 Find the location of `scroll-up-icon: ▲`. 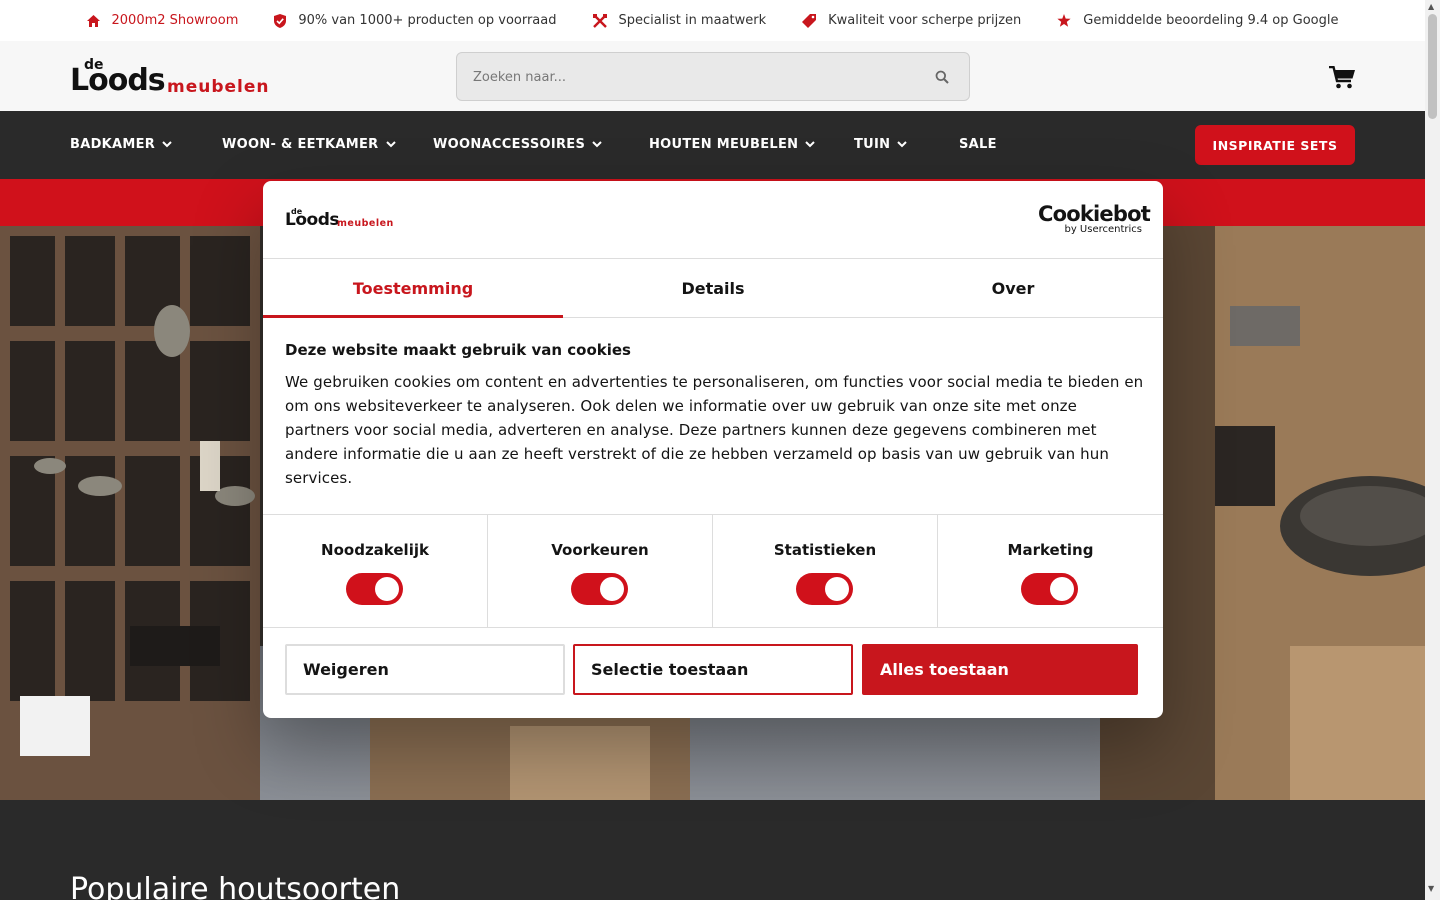

scroll-up-icon: ▲ is located at coordinates (1431, 6).